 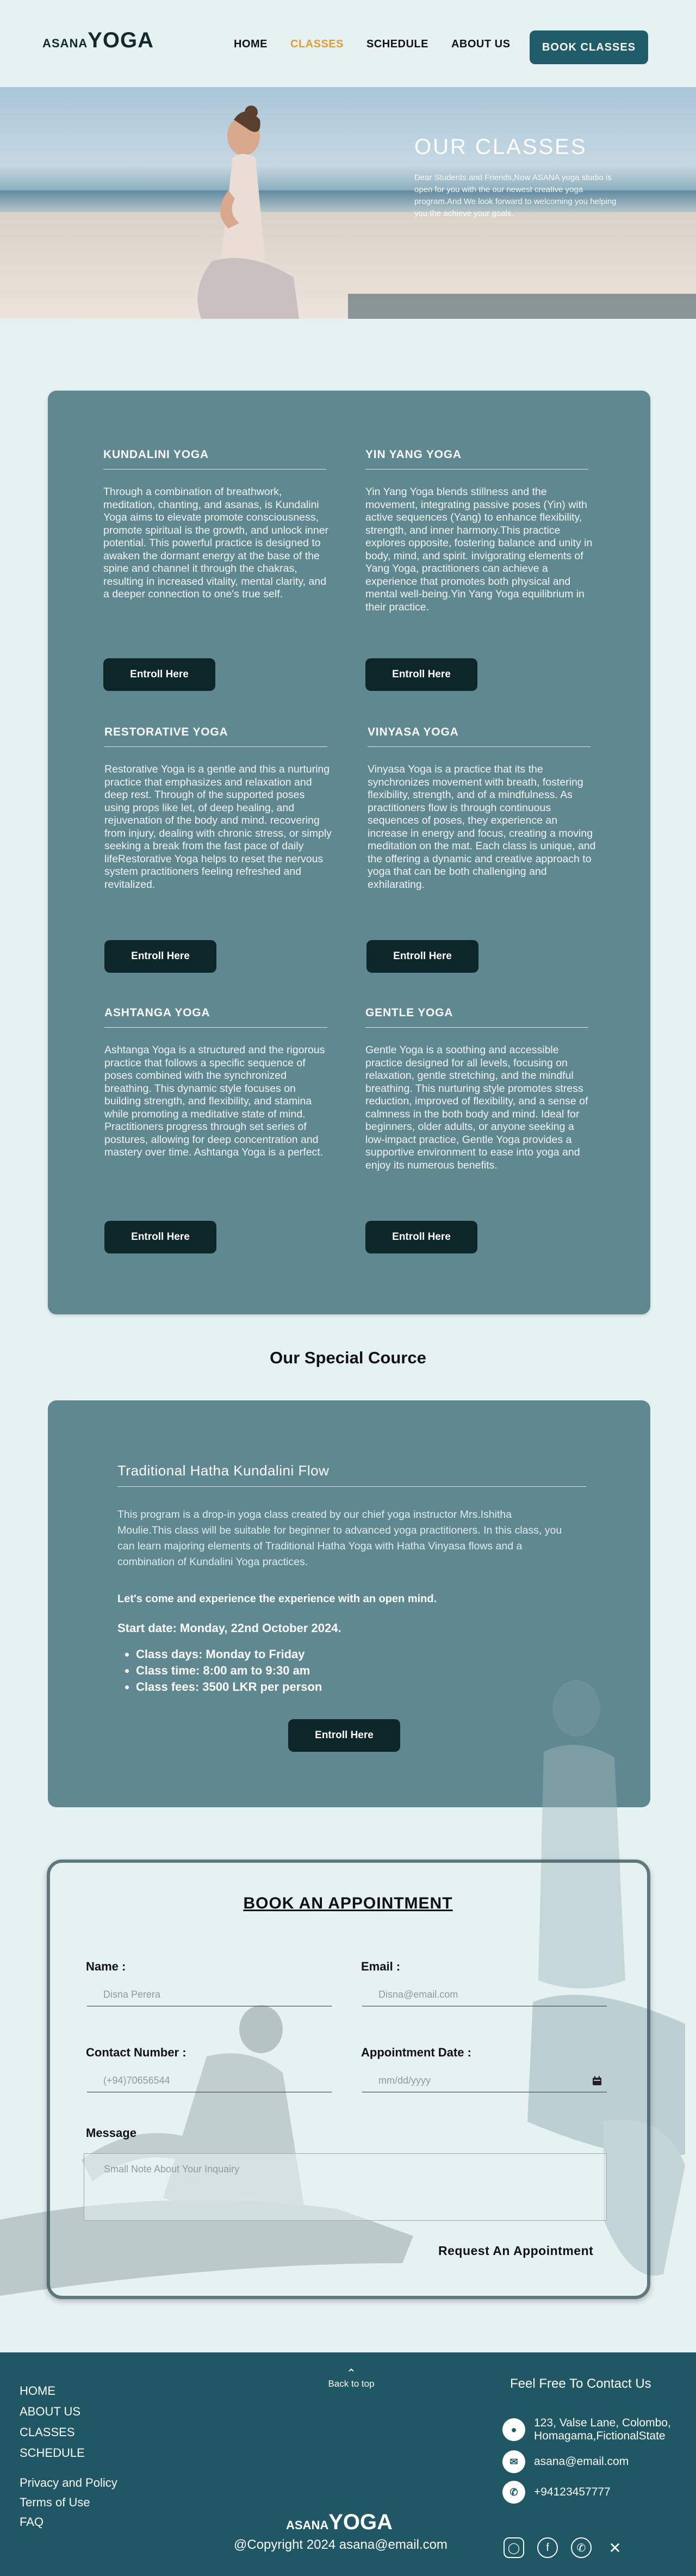 I want to click on phone-text: +94123457777, so click(x=572, y=2492).